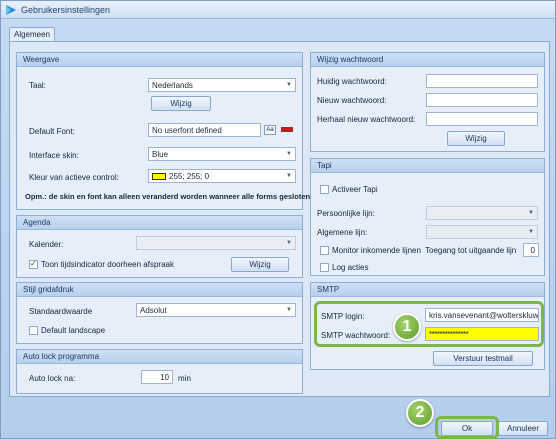 This screenshot has height=439, width=556. What do you see at coordinates (482, 100) in the screenshot?
I see `nieuw-wachtwoord-input` at bounding box center [482, 100].